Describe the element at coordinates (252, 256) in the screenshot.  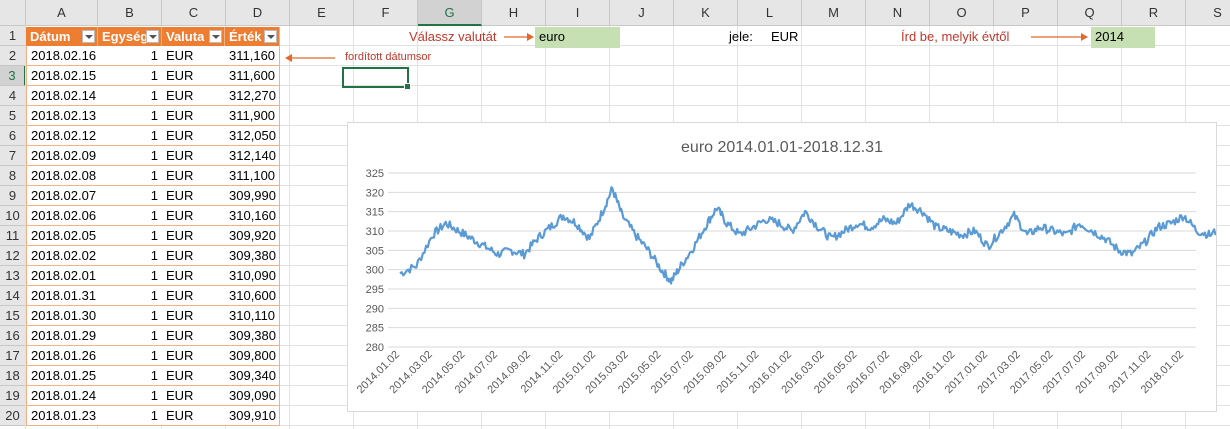
I see `table-cell: 309,380` at that location.